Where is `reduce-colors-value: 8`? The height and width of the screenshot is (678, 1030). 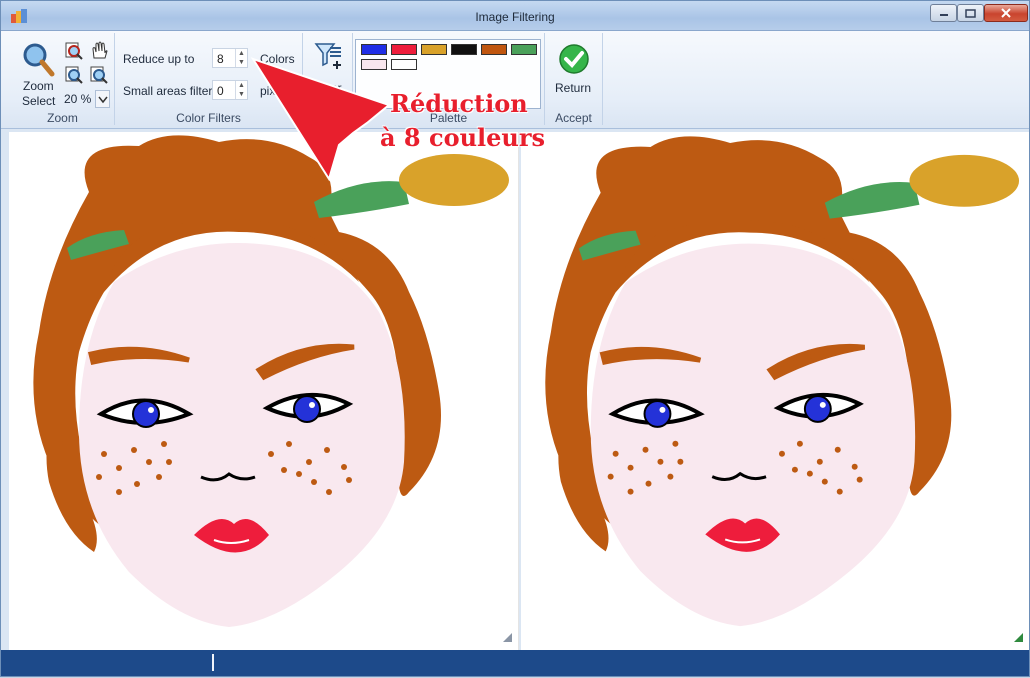 reduce-colors-value: 8 is located at coordinates (220, 59).